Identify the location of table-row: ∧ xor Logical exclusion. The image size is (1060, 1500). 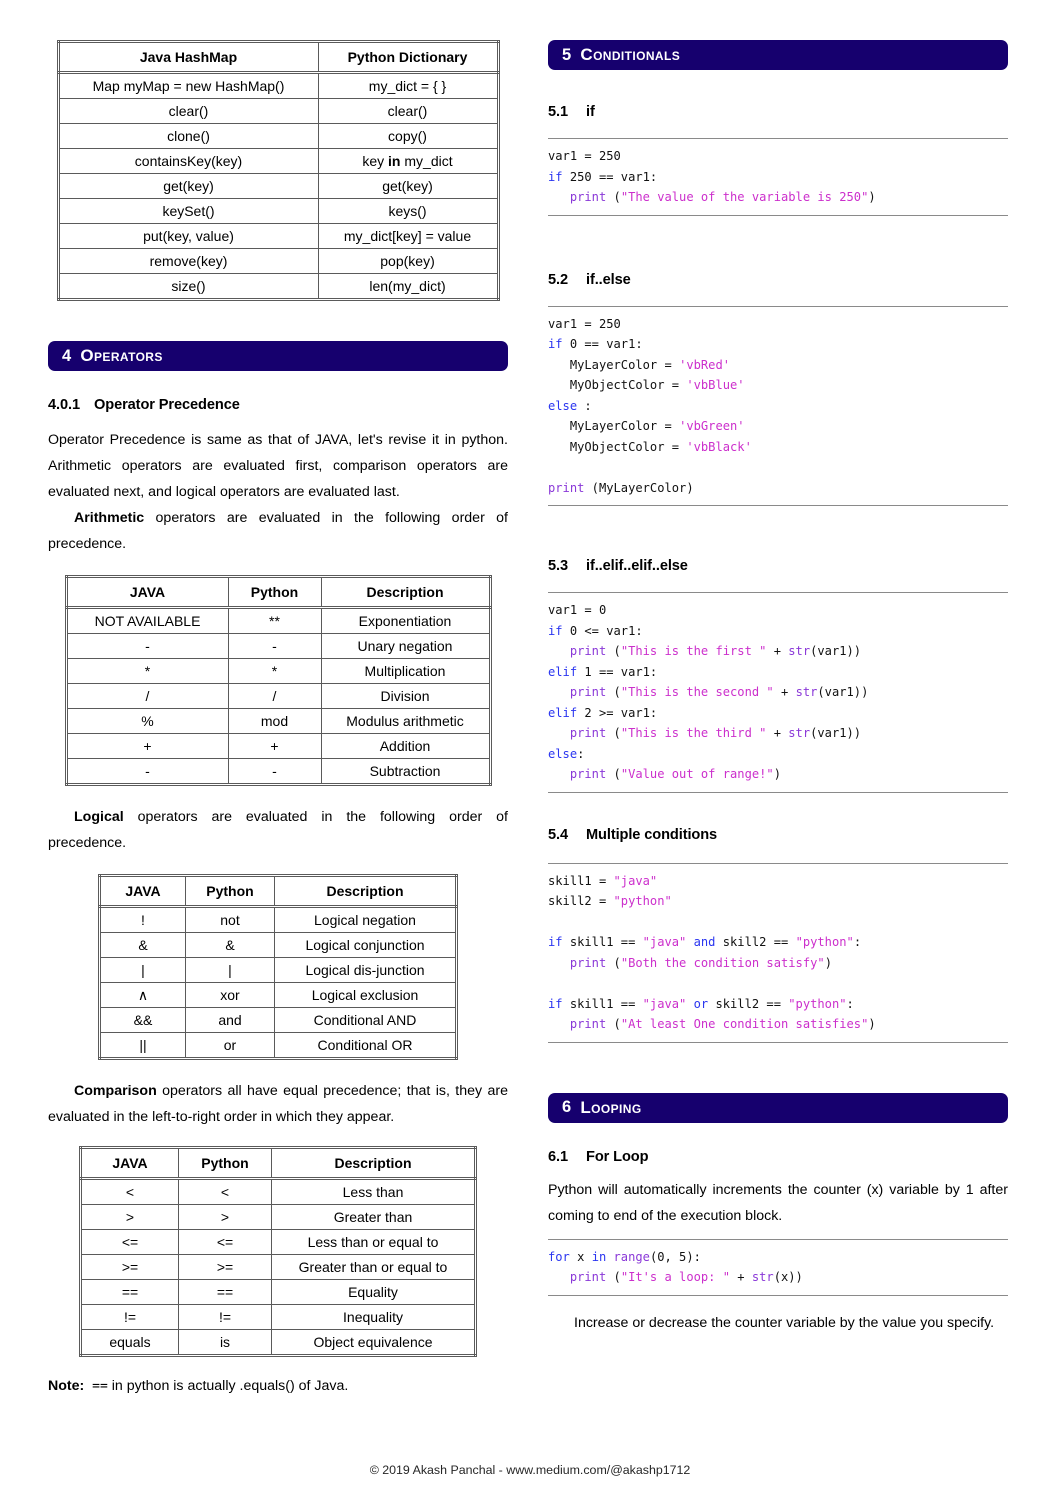
(278, 995).